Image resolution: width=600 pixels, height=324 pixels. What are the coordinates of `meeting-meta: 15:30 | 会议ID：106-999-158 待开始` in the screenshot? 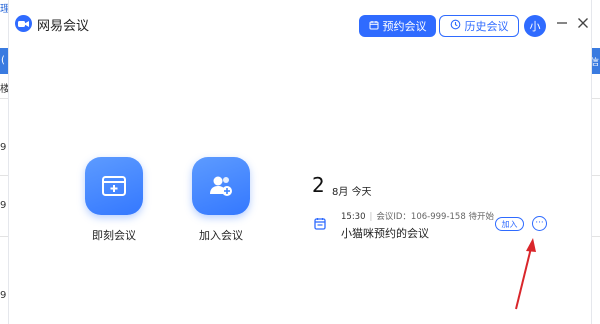 It's located at (417, 216).